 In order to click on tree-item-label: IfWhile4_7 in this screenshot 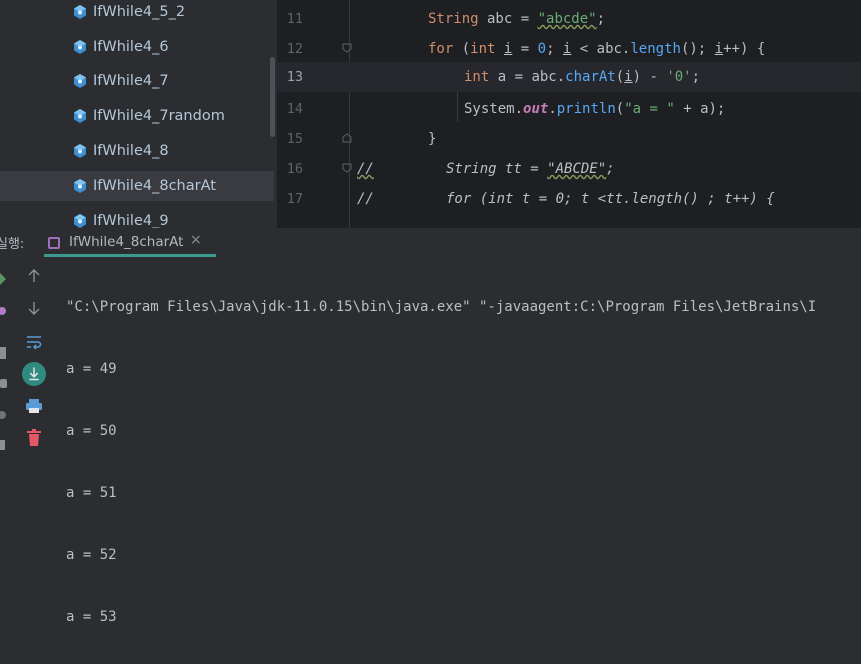, I will do `click(131, 81)`.